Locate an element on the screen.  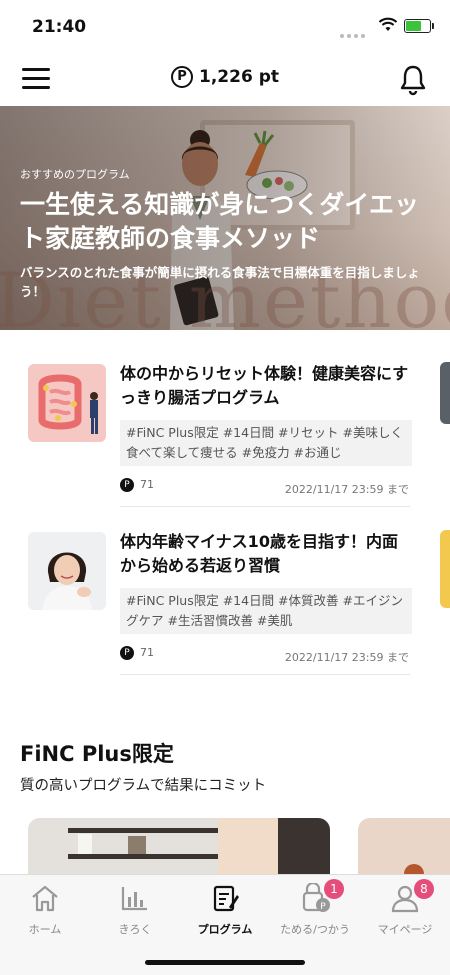
tab-home: ホーム is located at coordinates (45, 910).